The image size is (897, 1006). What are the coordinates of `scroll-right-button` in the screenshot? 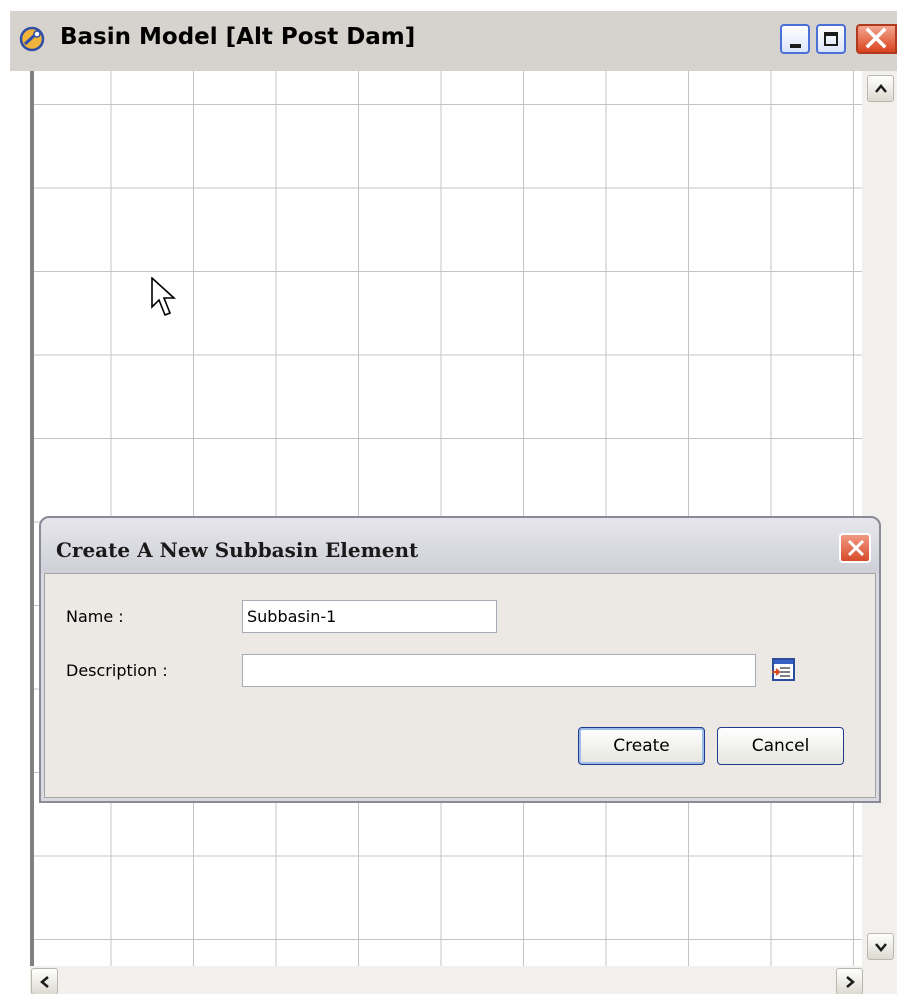 It's located at (849, 981).